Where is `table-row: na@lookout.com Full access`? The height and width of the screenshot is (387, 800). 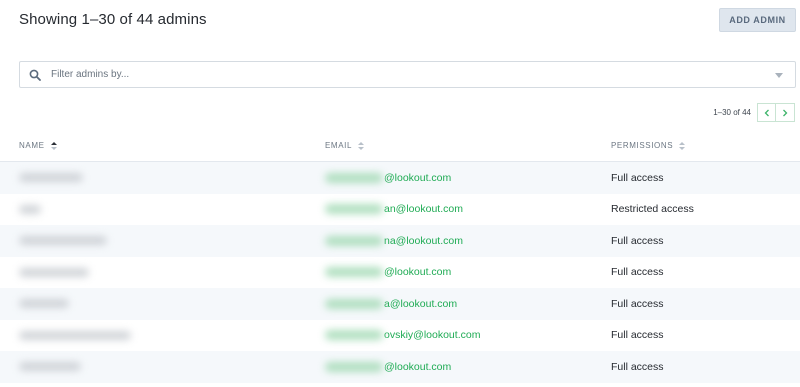 table-row: na@lookout.com Full access is located at coordinates (400, 241).